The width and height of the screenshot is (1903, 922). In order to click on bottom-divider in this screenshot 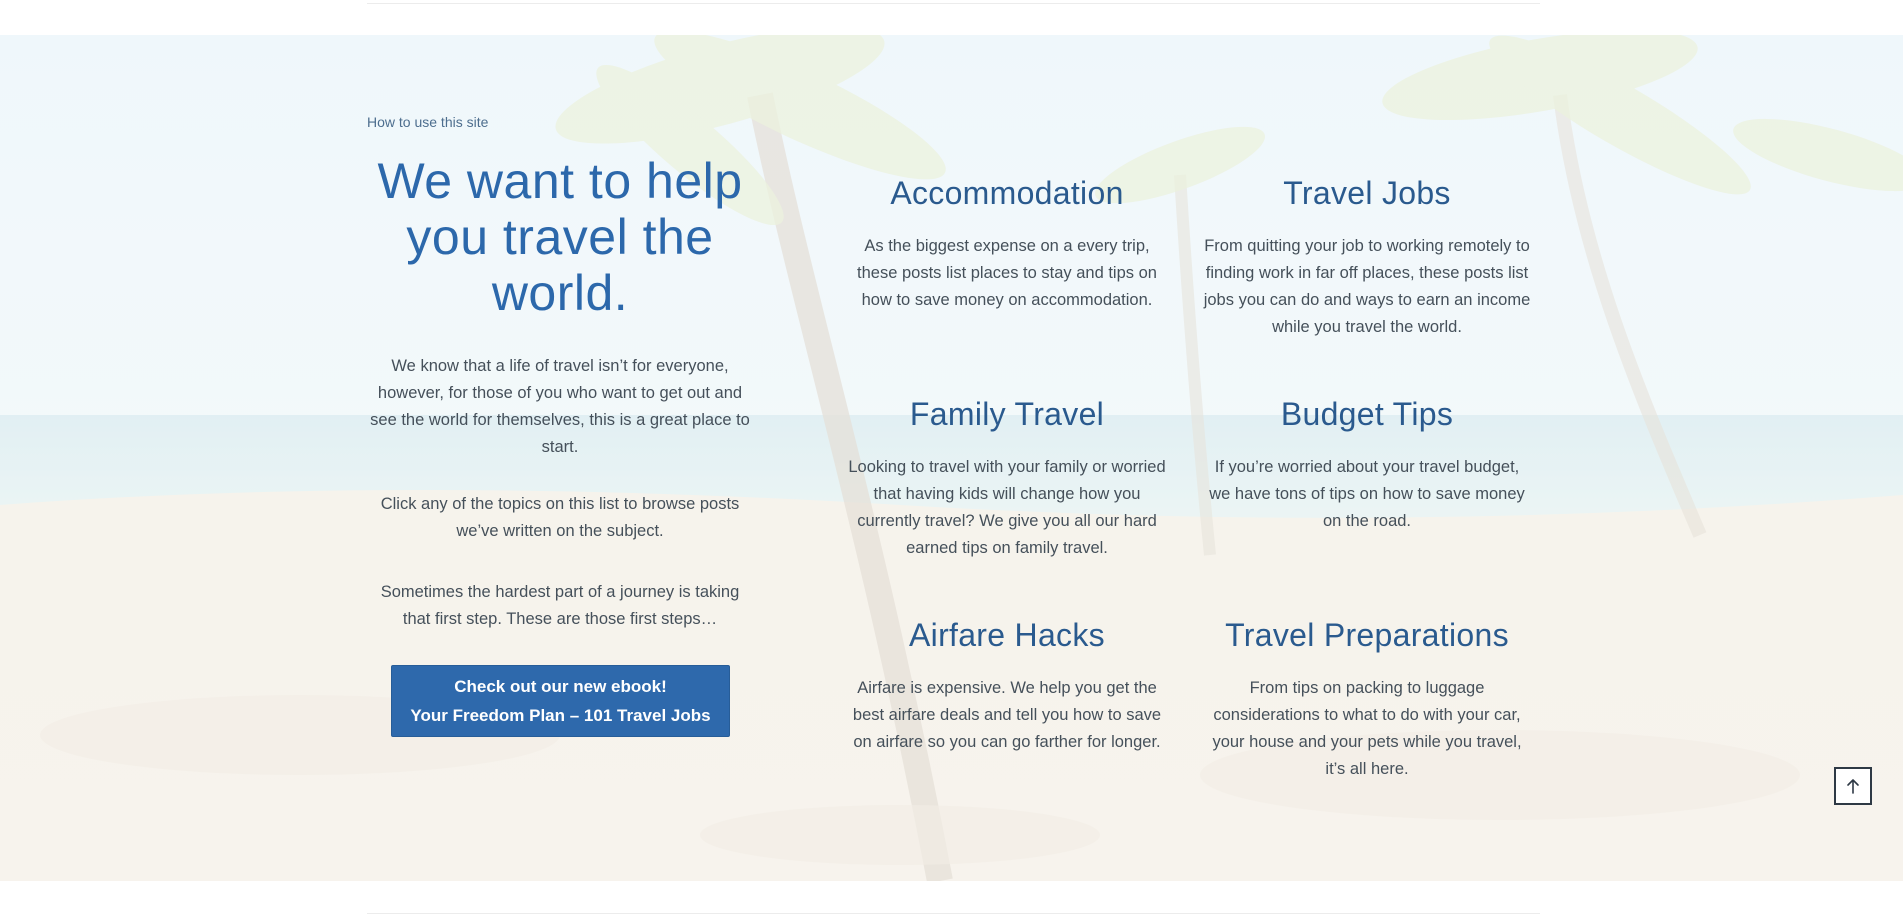, I will do `click(953, 913)`.